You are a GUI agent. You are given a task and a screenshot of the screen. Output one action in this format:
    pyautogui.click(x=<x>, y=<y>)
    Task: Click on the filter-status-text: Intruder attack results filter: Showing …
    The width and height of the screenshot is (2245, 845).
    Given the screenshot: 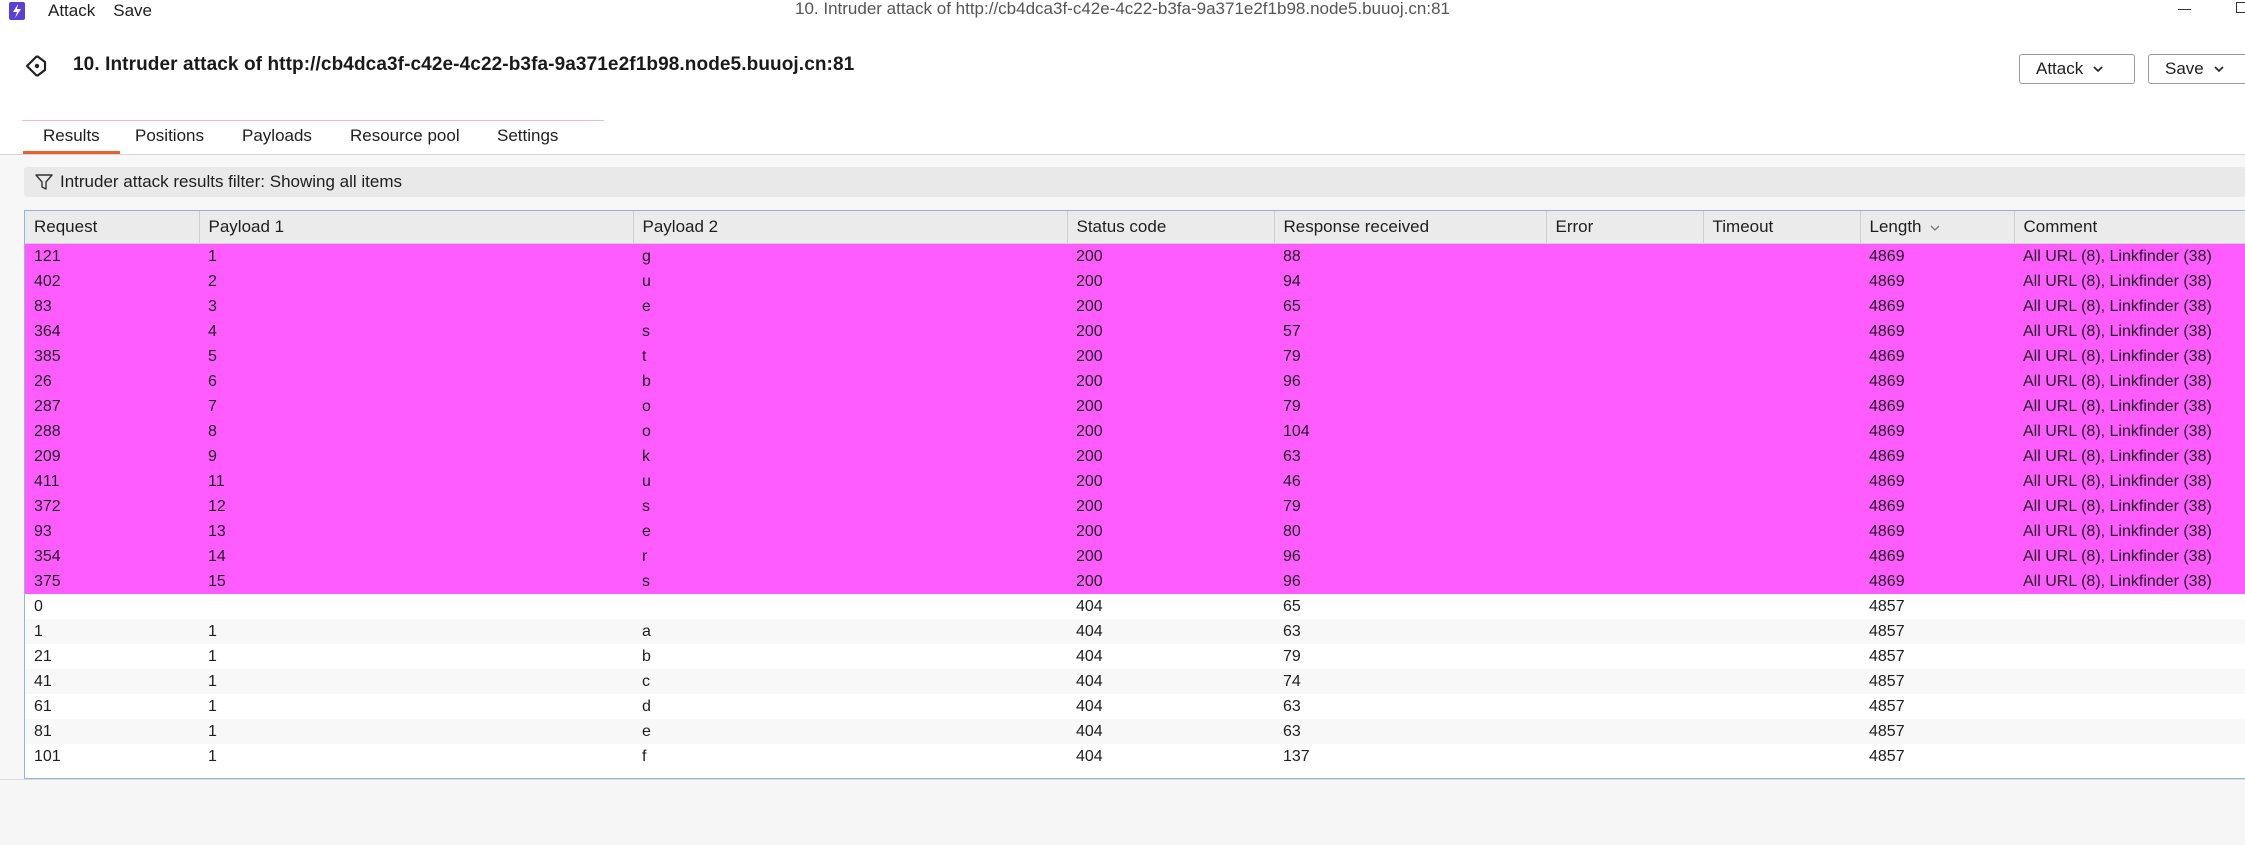 What is the action you would take?
    pyautogui.click(x=231, y=181)
    